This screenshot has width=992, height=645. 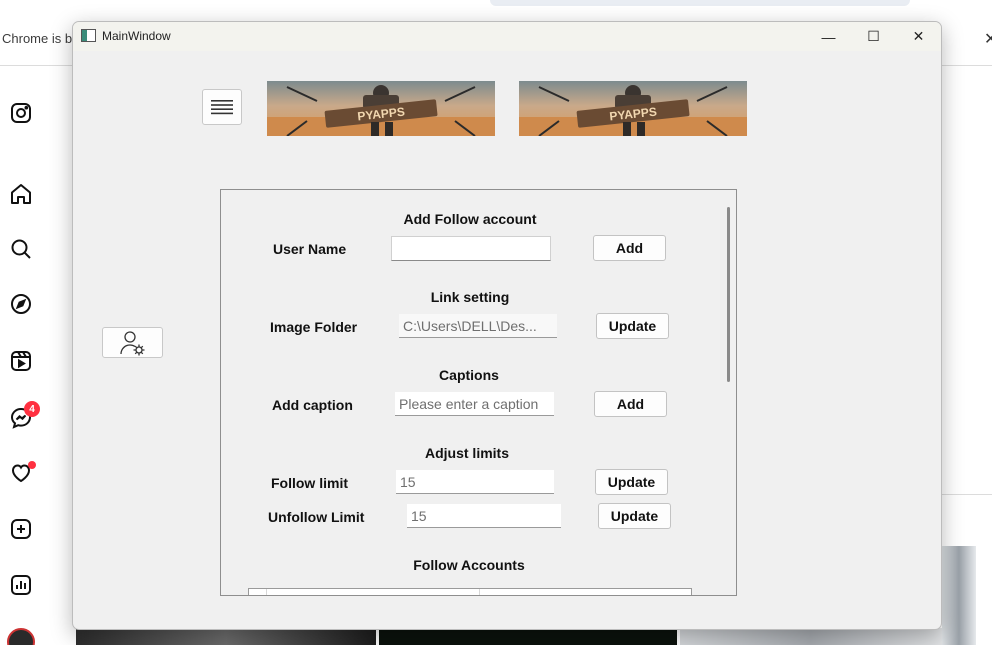 I want to click on reels-icon, so click(x=21, y=361).